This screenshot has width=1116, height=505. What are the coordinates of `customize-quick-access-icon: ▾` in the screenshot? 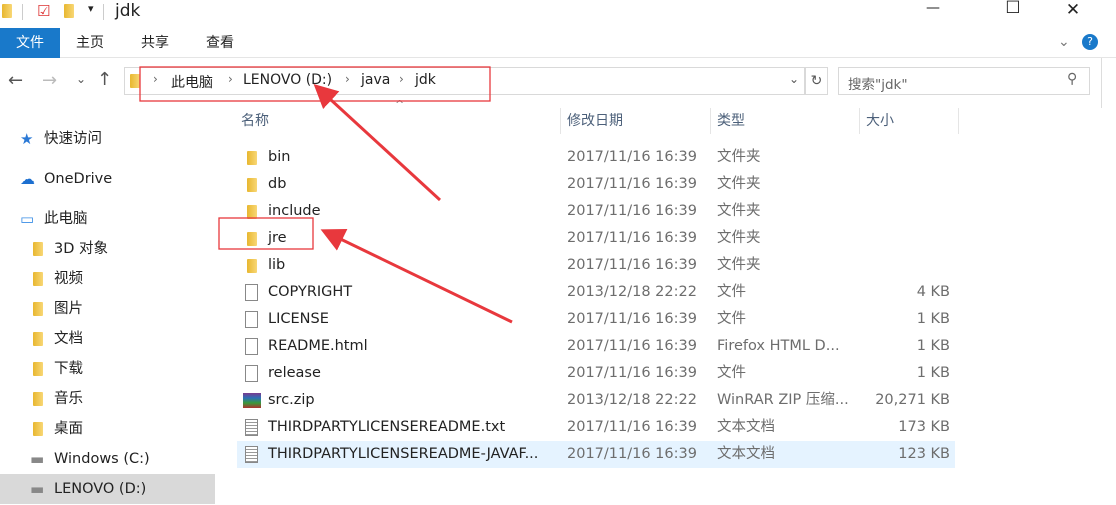 It's located at (91, 8).